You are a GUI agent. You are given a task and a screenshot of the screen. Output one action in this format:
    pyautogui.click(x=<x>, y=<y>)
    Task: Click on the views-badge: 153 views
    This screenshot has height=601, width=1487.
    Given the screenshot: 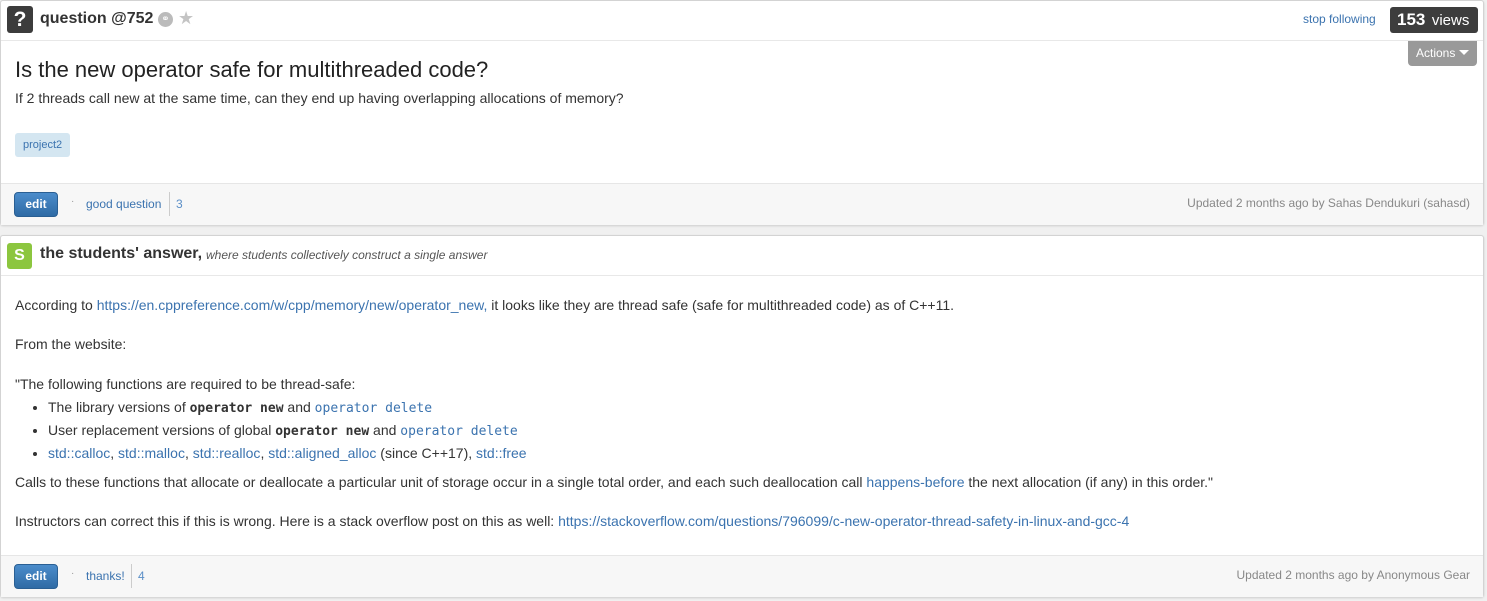 What is the action you would take?
    pyautogui.click(x=1434, y=20)
    